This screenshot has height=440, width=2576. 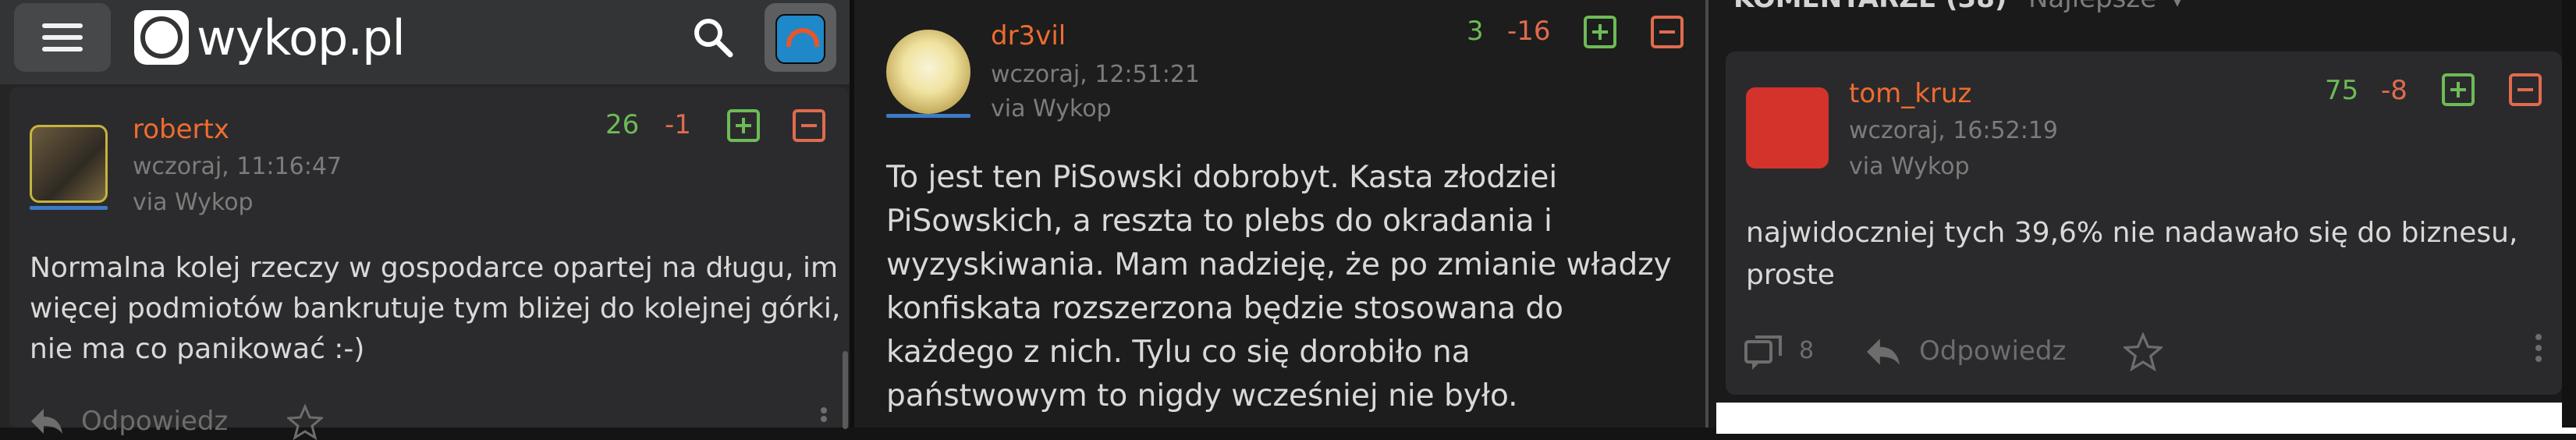 What do you see at coordinates (2146, 418) in the screenshot?
I see `next-comment-card` at bounding box center [2146, 418].